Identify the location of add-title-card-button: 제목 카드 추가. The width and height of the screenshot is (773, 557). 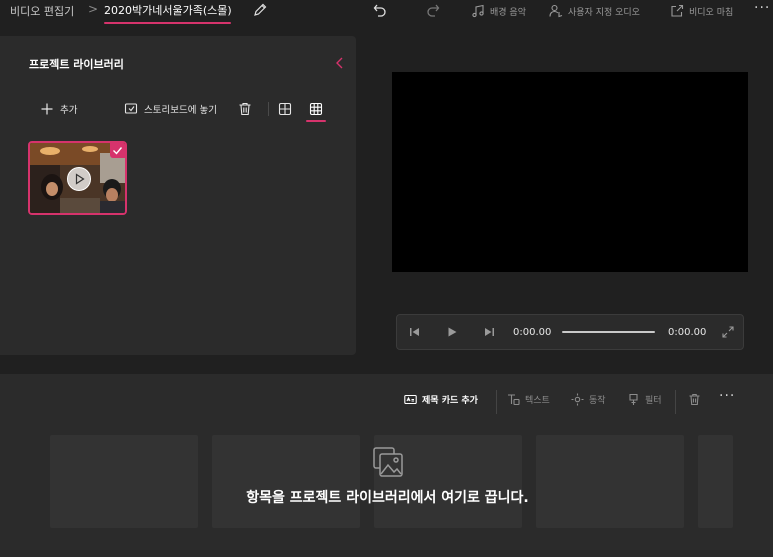
(441, 399).